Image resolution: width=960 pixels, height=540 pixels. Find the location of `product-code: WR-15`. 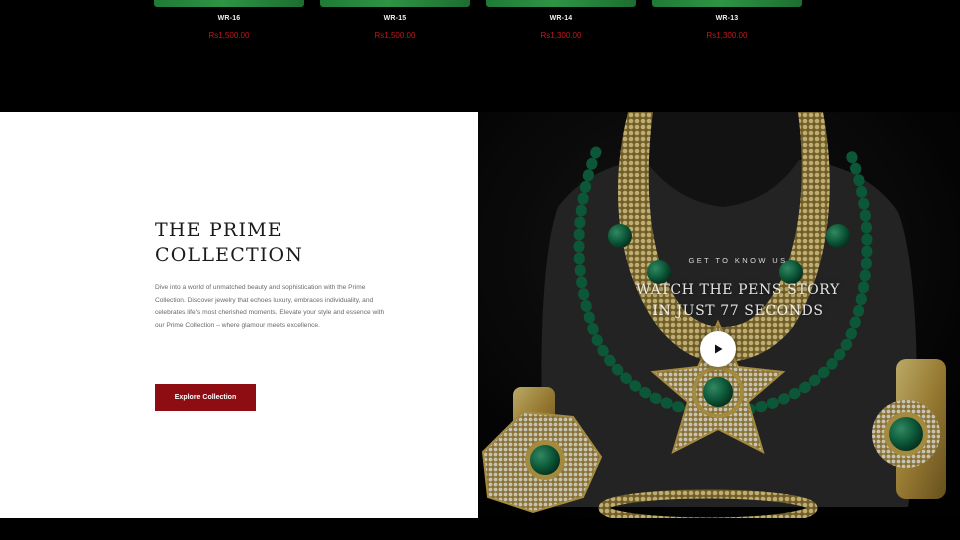

product-code: WR-15 is located at coordinates (395, 18).